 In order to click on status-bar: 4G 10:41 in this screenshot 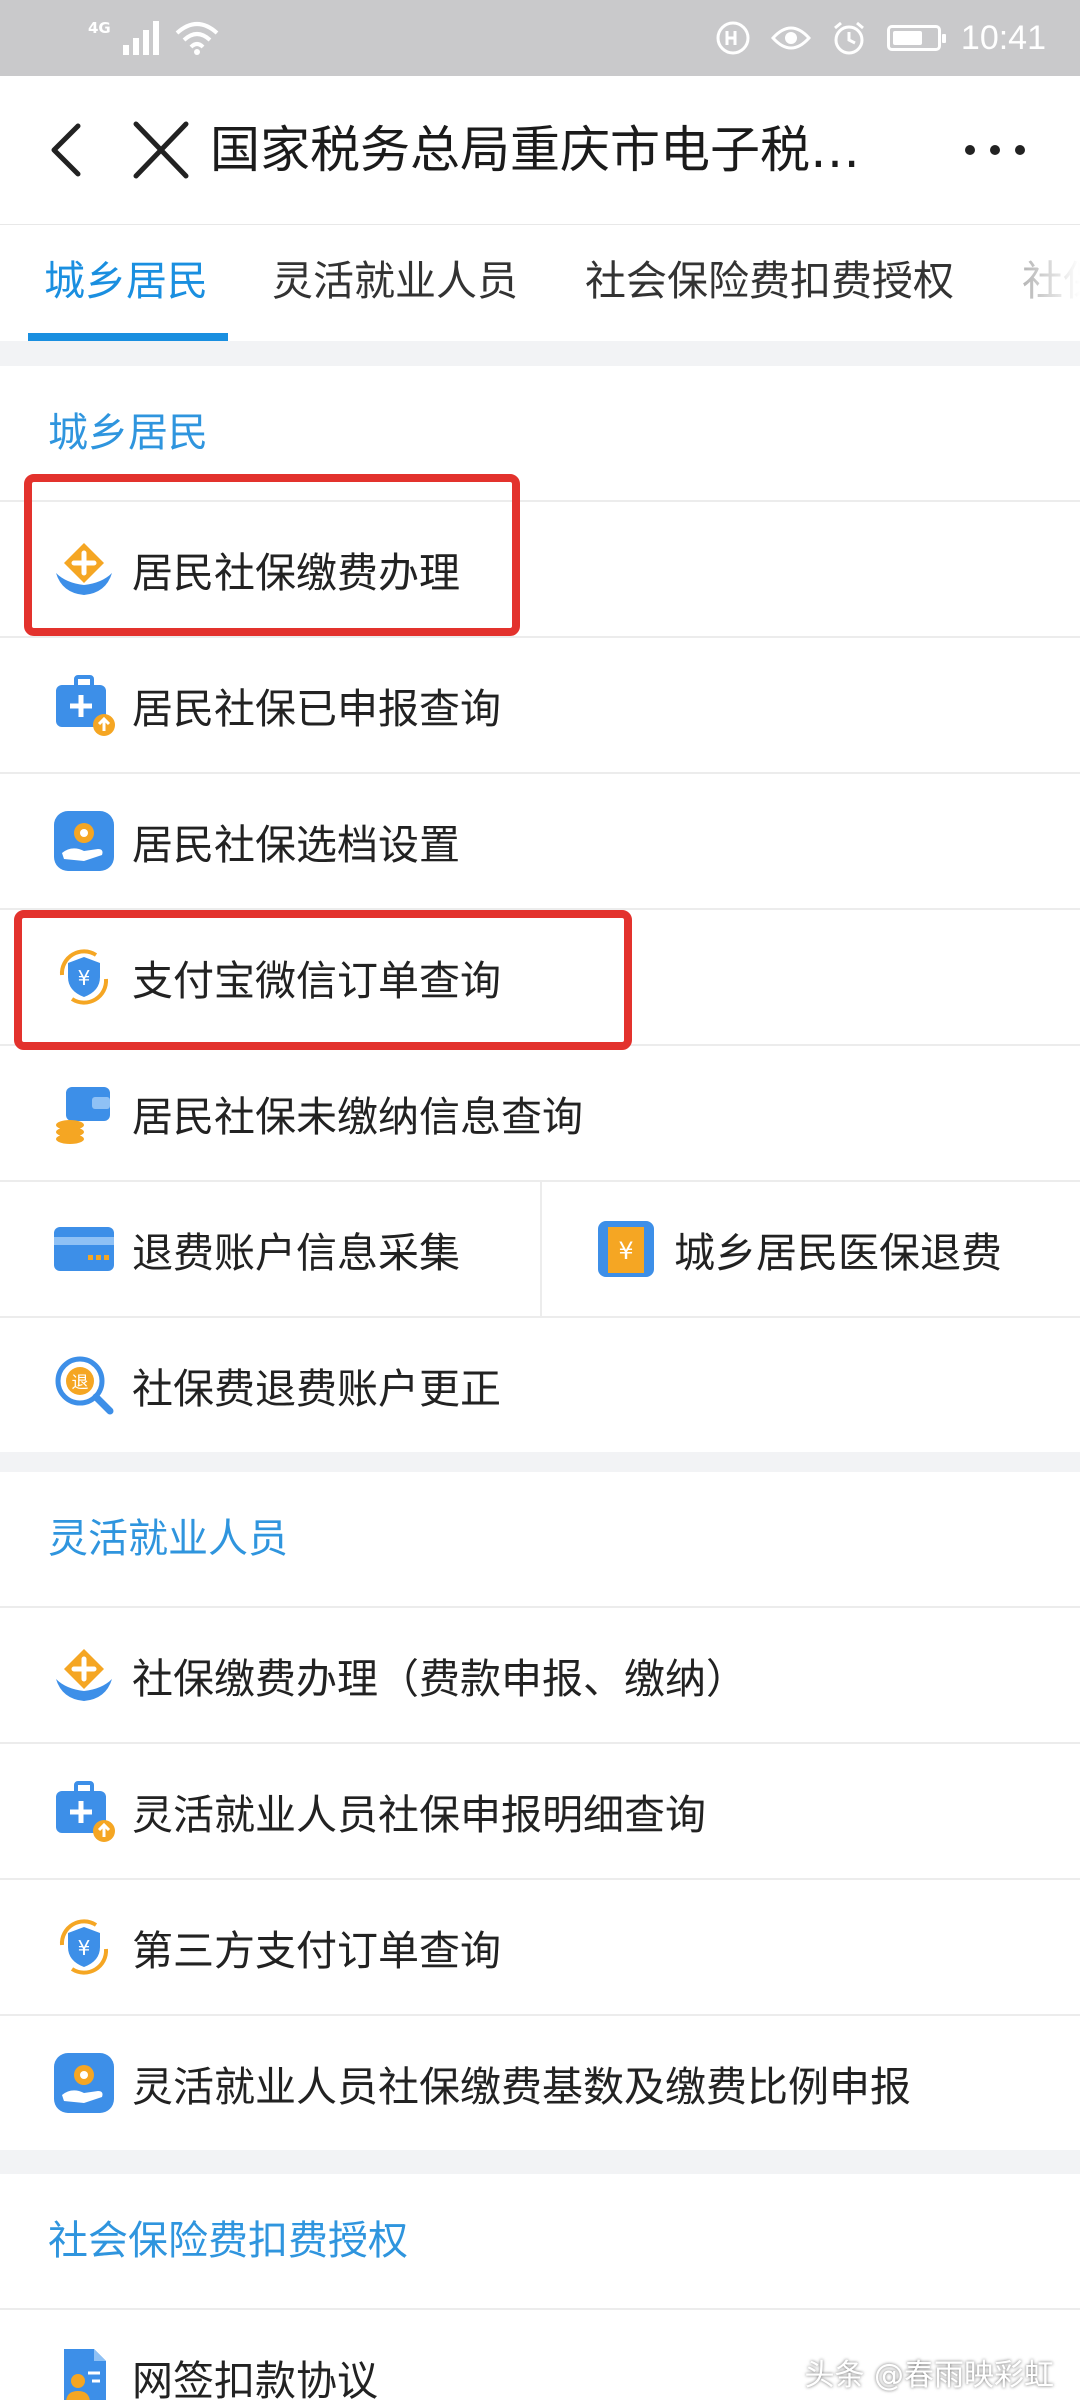, I will do `click(540, 38)`.